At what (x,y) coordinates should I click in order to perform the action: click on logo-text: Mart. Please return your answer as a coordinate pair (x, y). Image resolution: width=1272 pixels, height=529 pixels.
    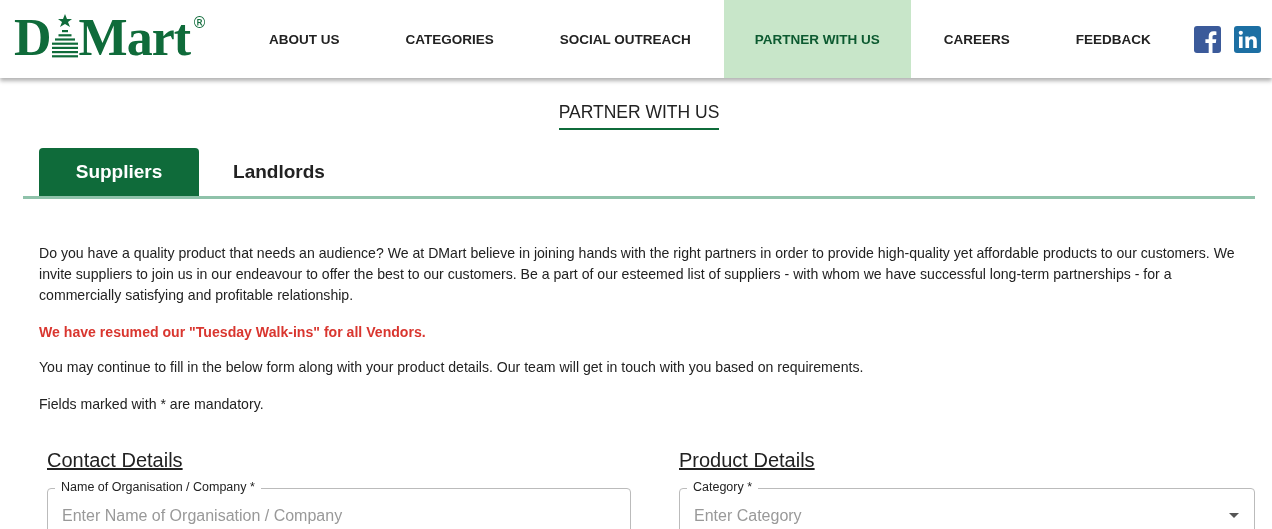
    Looking at the image, I should click on (134, 38).